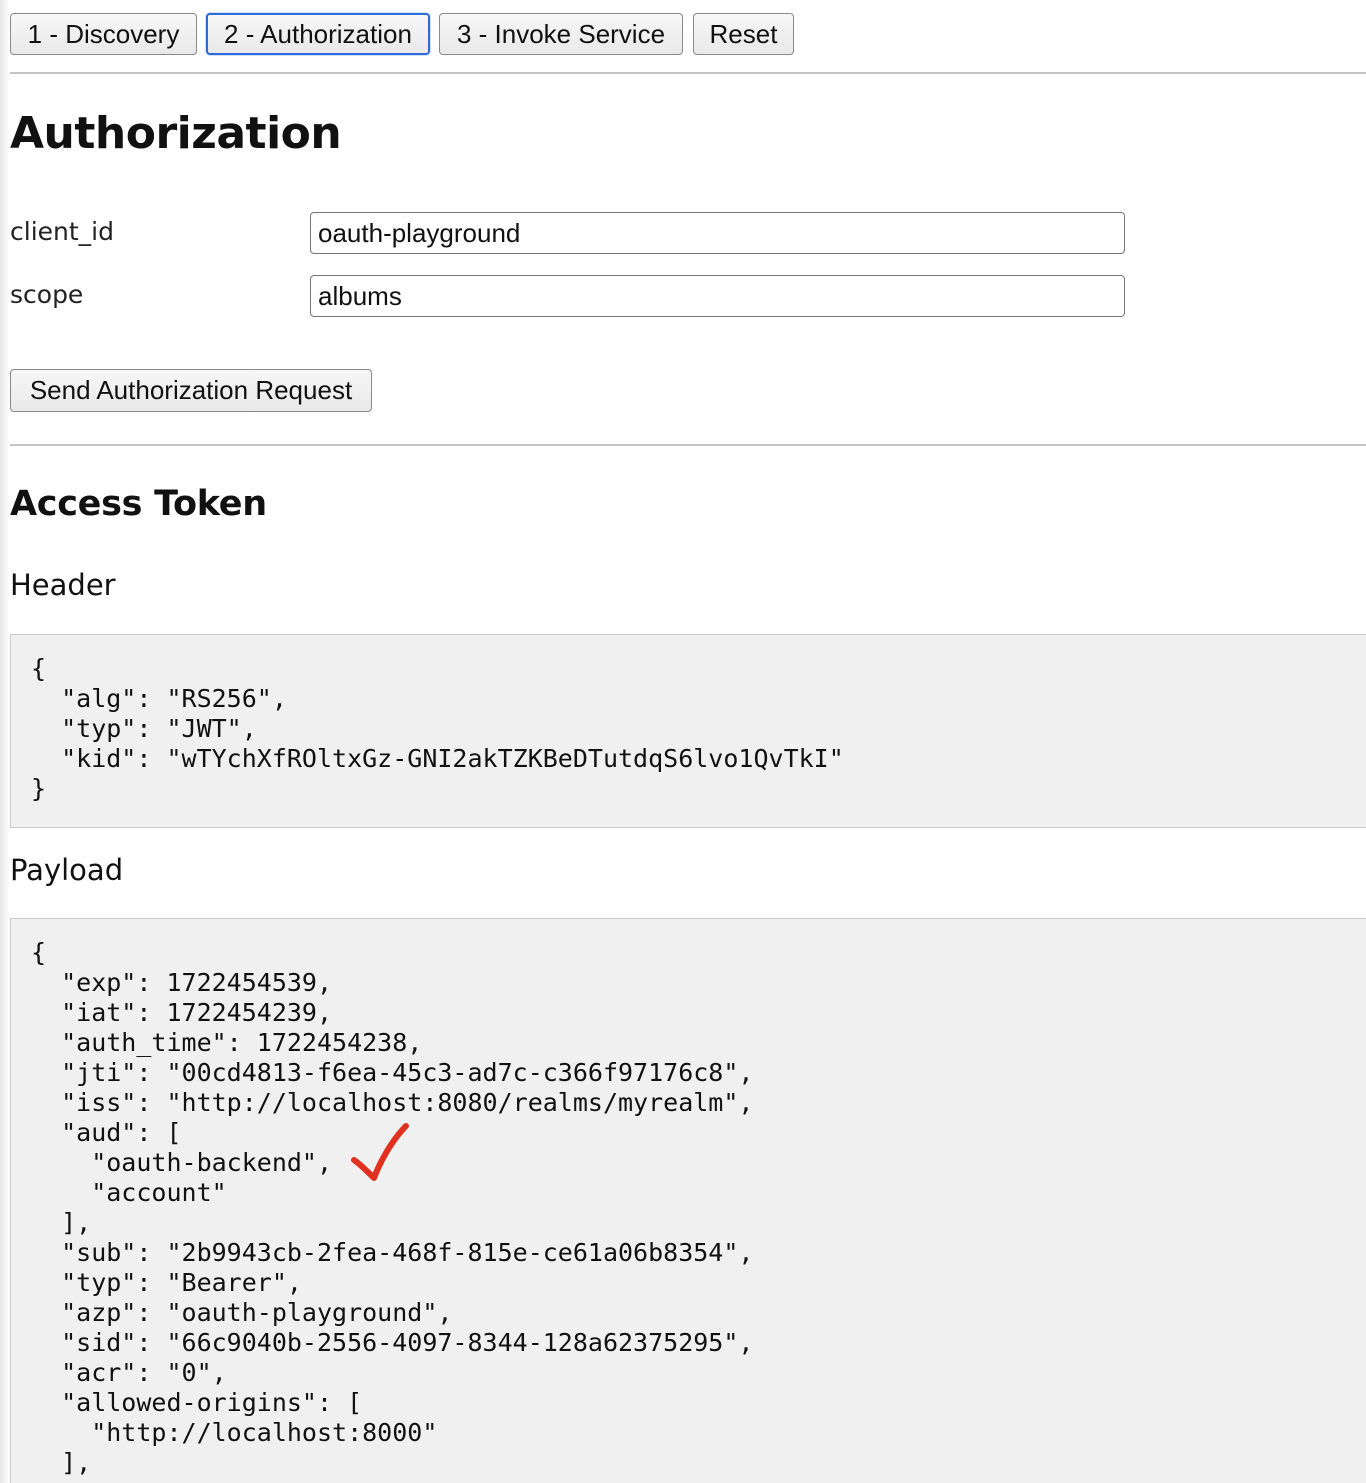 The image size is (1366, 1483). I want to click on client-id-label: client_id, so click(62, 231).